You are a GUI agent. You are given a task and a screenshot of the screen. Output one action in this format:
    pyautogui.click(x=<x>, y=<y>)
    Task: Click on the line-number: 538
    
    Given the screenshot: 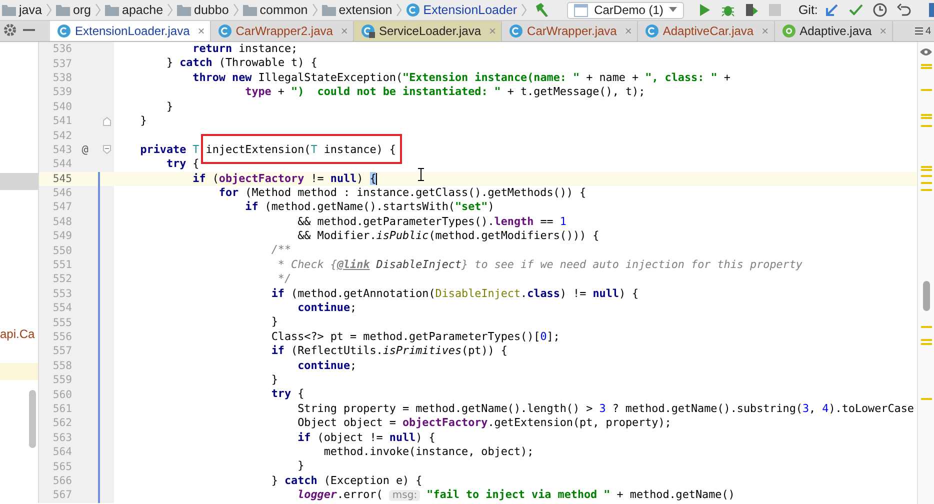 What is the action you would take?
    pyautogui.click(x=62, y=78)
    